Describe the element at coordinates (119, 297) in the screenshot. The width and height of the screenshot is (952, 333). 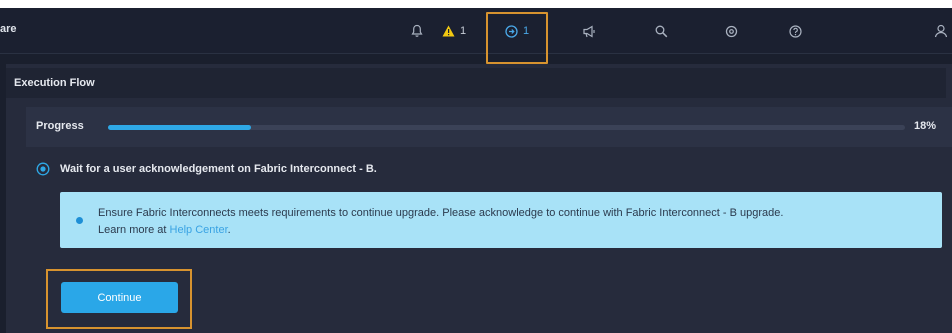
I see `continue-button: Continue` at that location.